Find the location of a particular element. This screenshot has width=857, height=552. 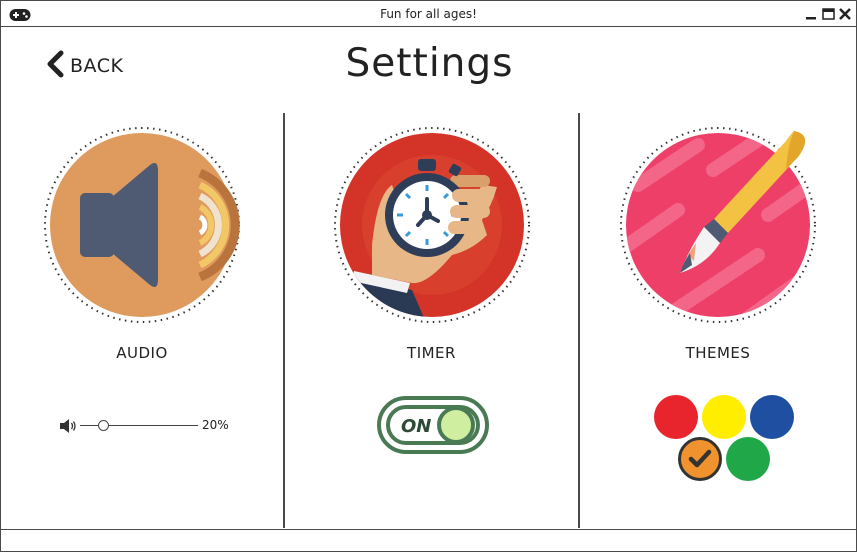

volume-control: 20% is located at coordinates (149, 426).